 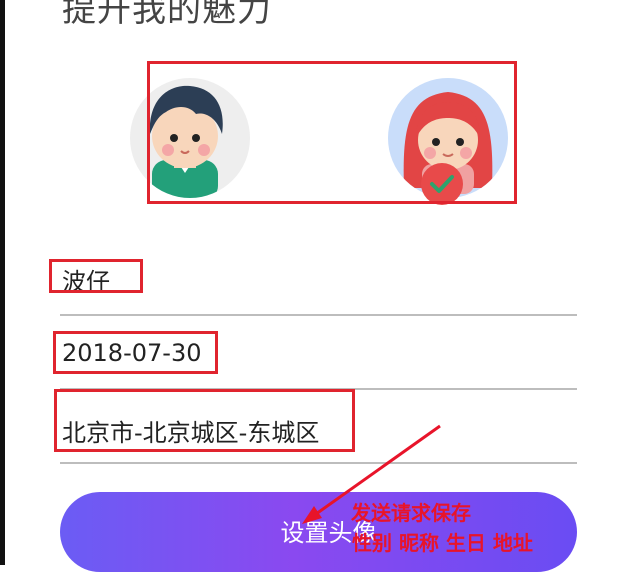 I want to click on address-underline, so click(x=318, y=463).